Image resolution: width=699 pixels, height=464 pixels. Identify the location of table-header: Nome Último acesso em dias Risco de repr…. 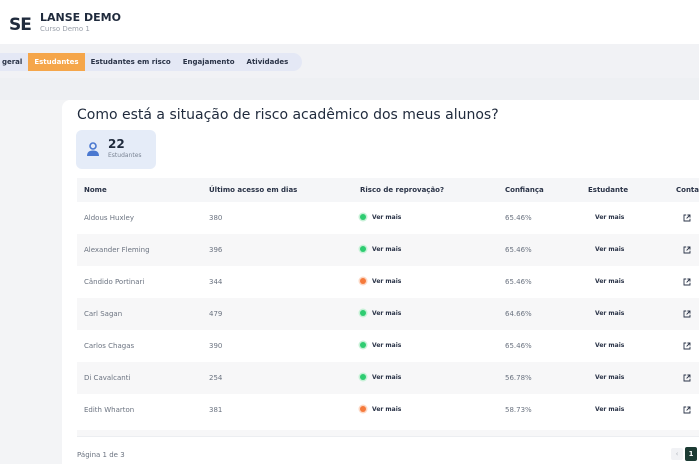
(388, 190).